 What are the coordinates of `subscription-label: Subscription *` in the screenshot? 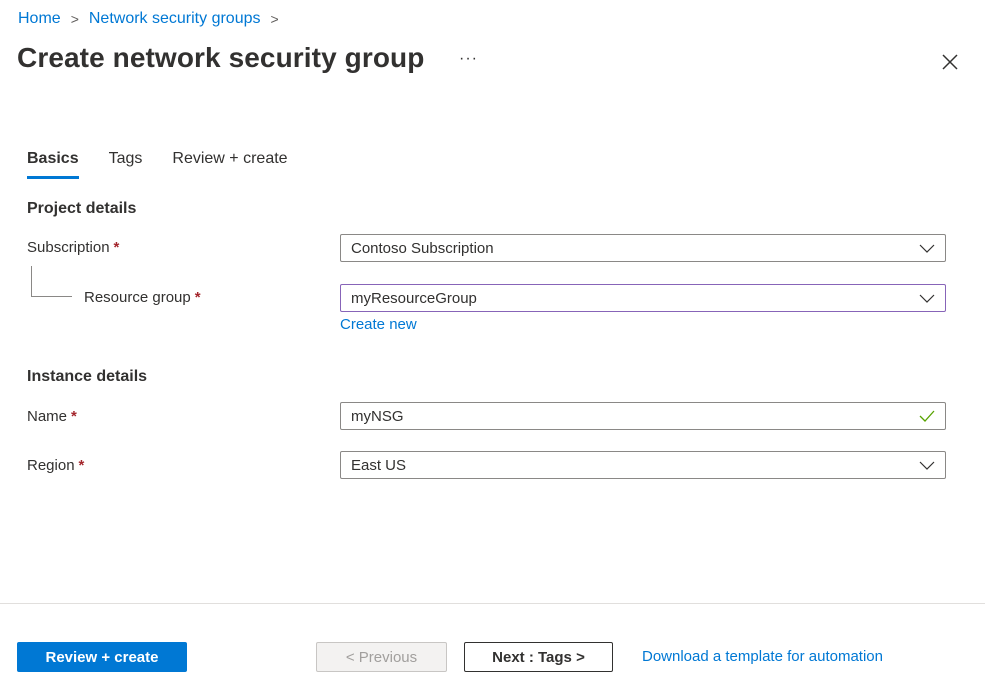 It's located at (73, 247).